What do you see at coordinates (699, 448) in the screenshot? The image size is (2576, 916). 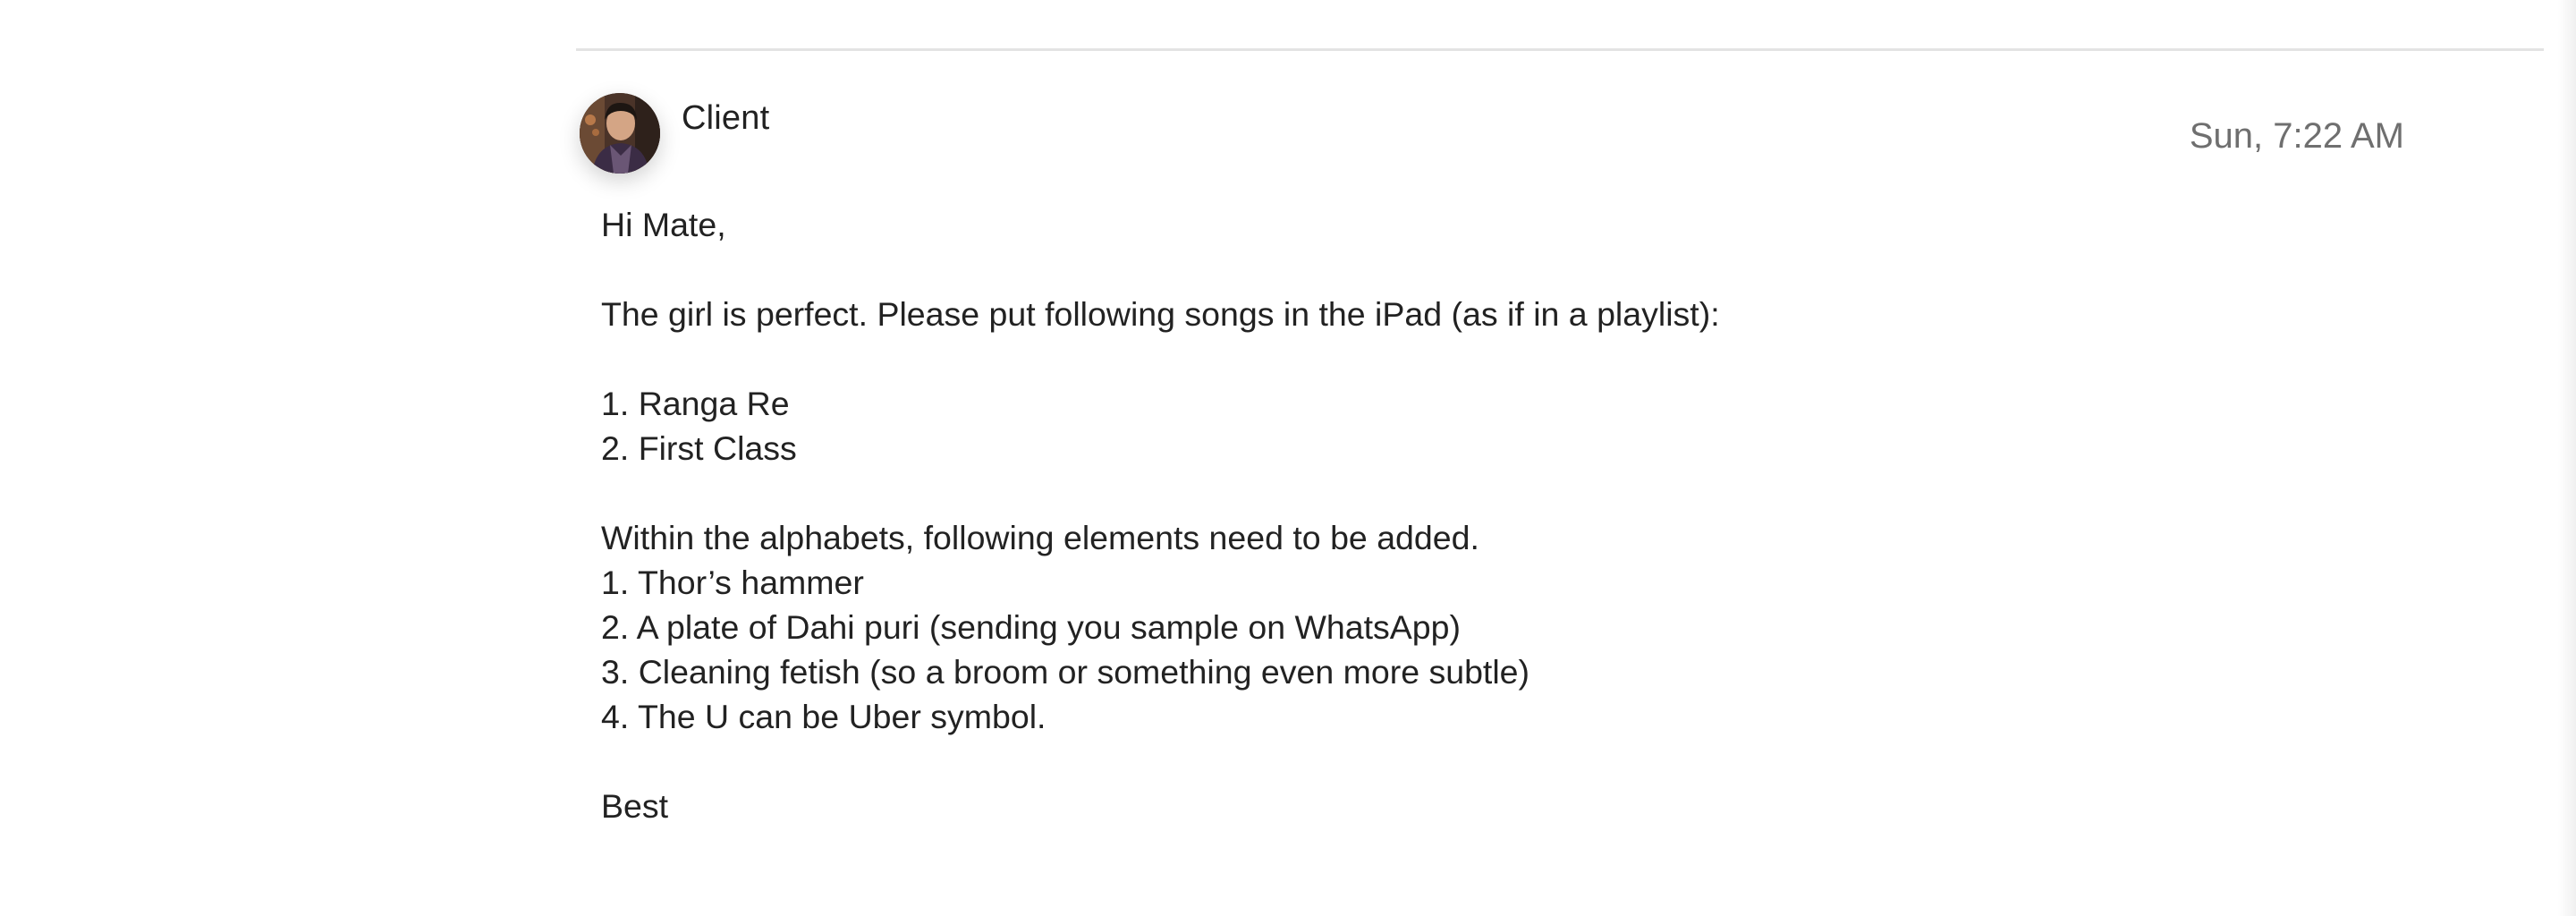 I see `song-item: 2. First Class` at bounding box center [699, 448].